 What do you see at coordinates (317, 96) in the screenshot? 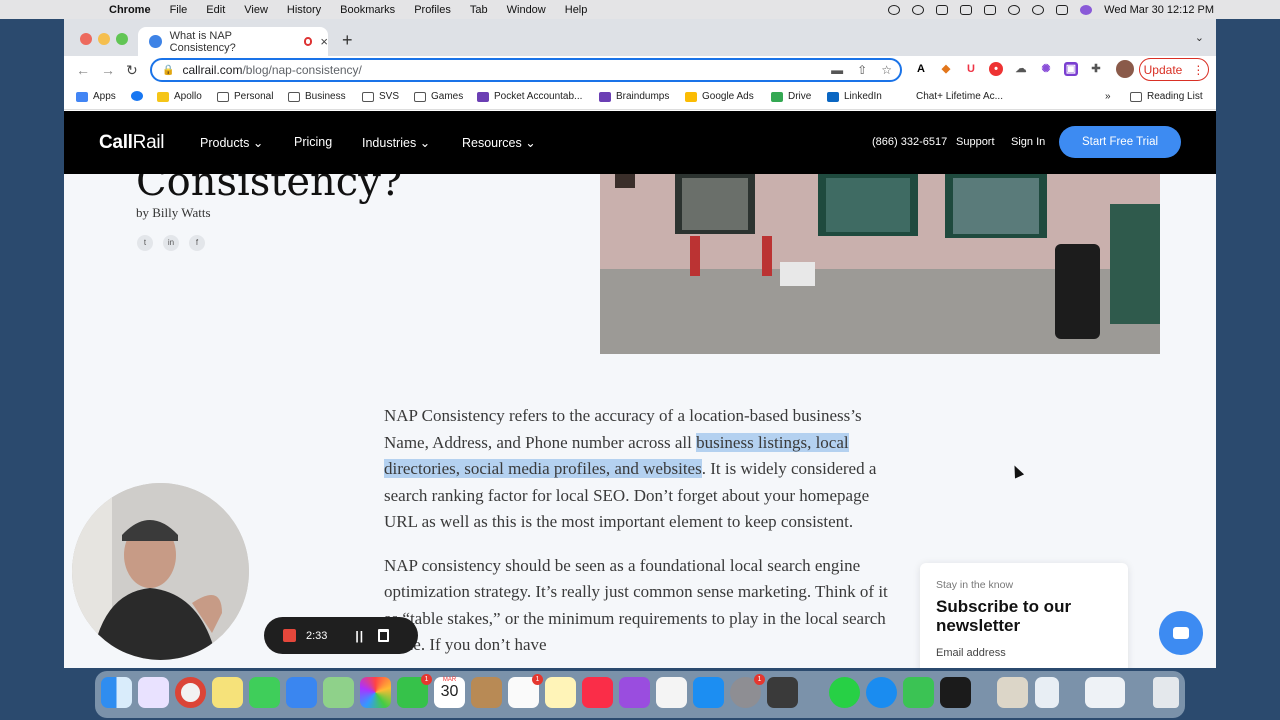
I see `bookmark-folder-business: Business` at bounding box center [317, 96].